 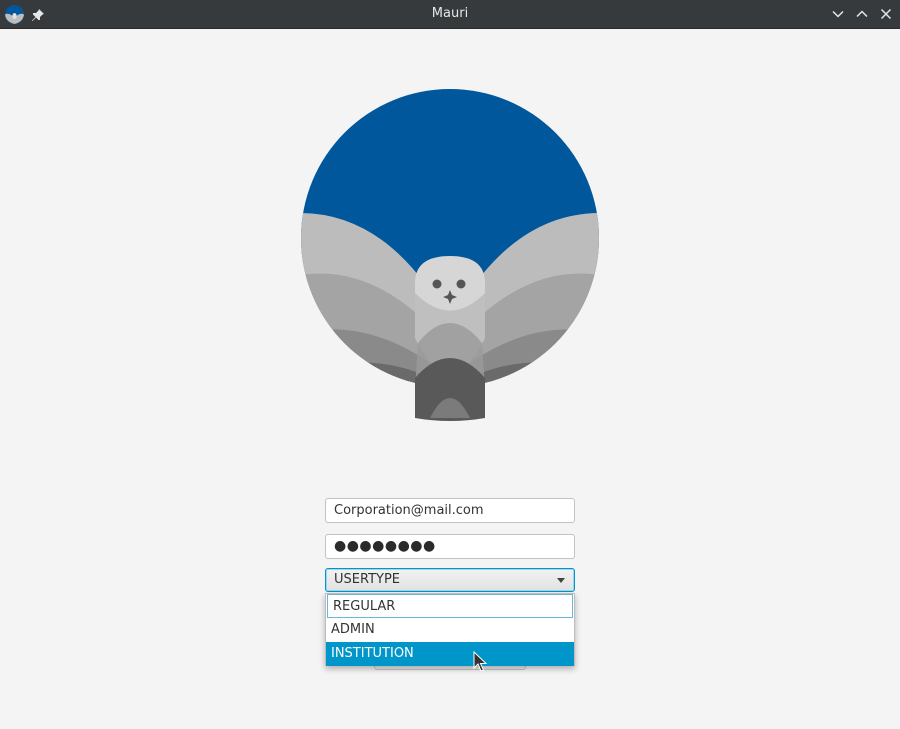 What do you see at coordinates (561, 580) in the screenshot?
I see `chevron-down-icon` at bounding box center [561, 580].